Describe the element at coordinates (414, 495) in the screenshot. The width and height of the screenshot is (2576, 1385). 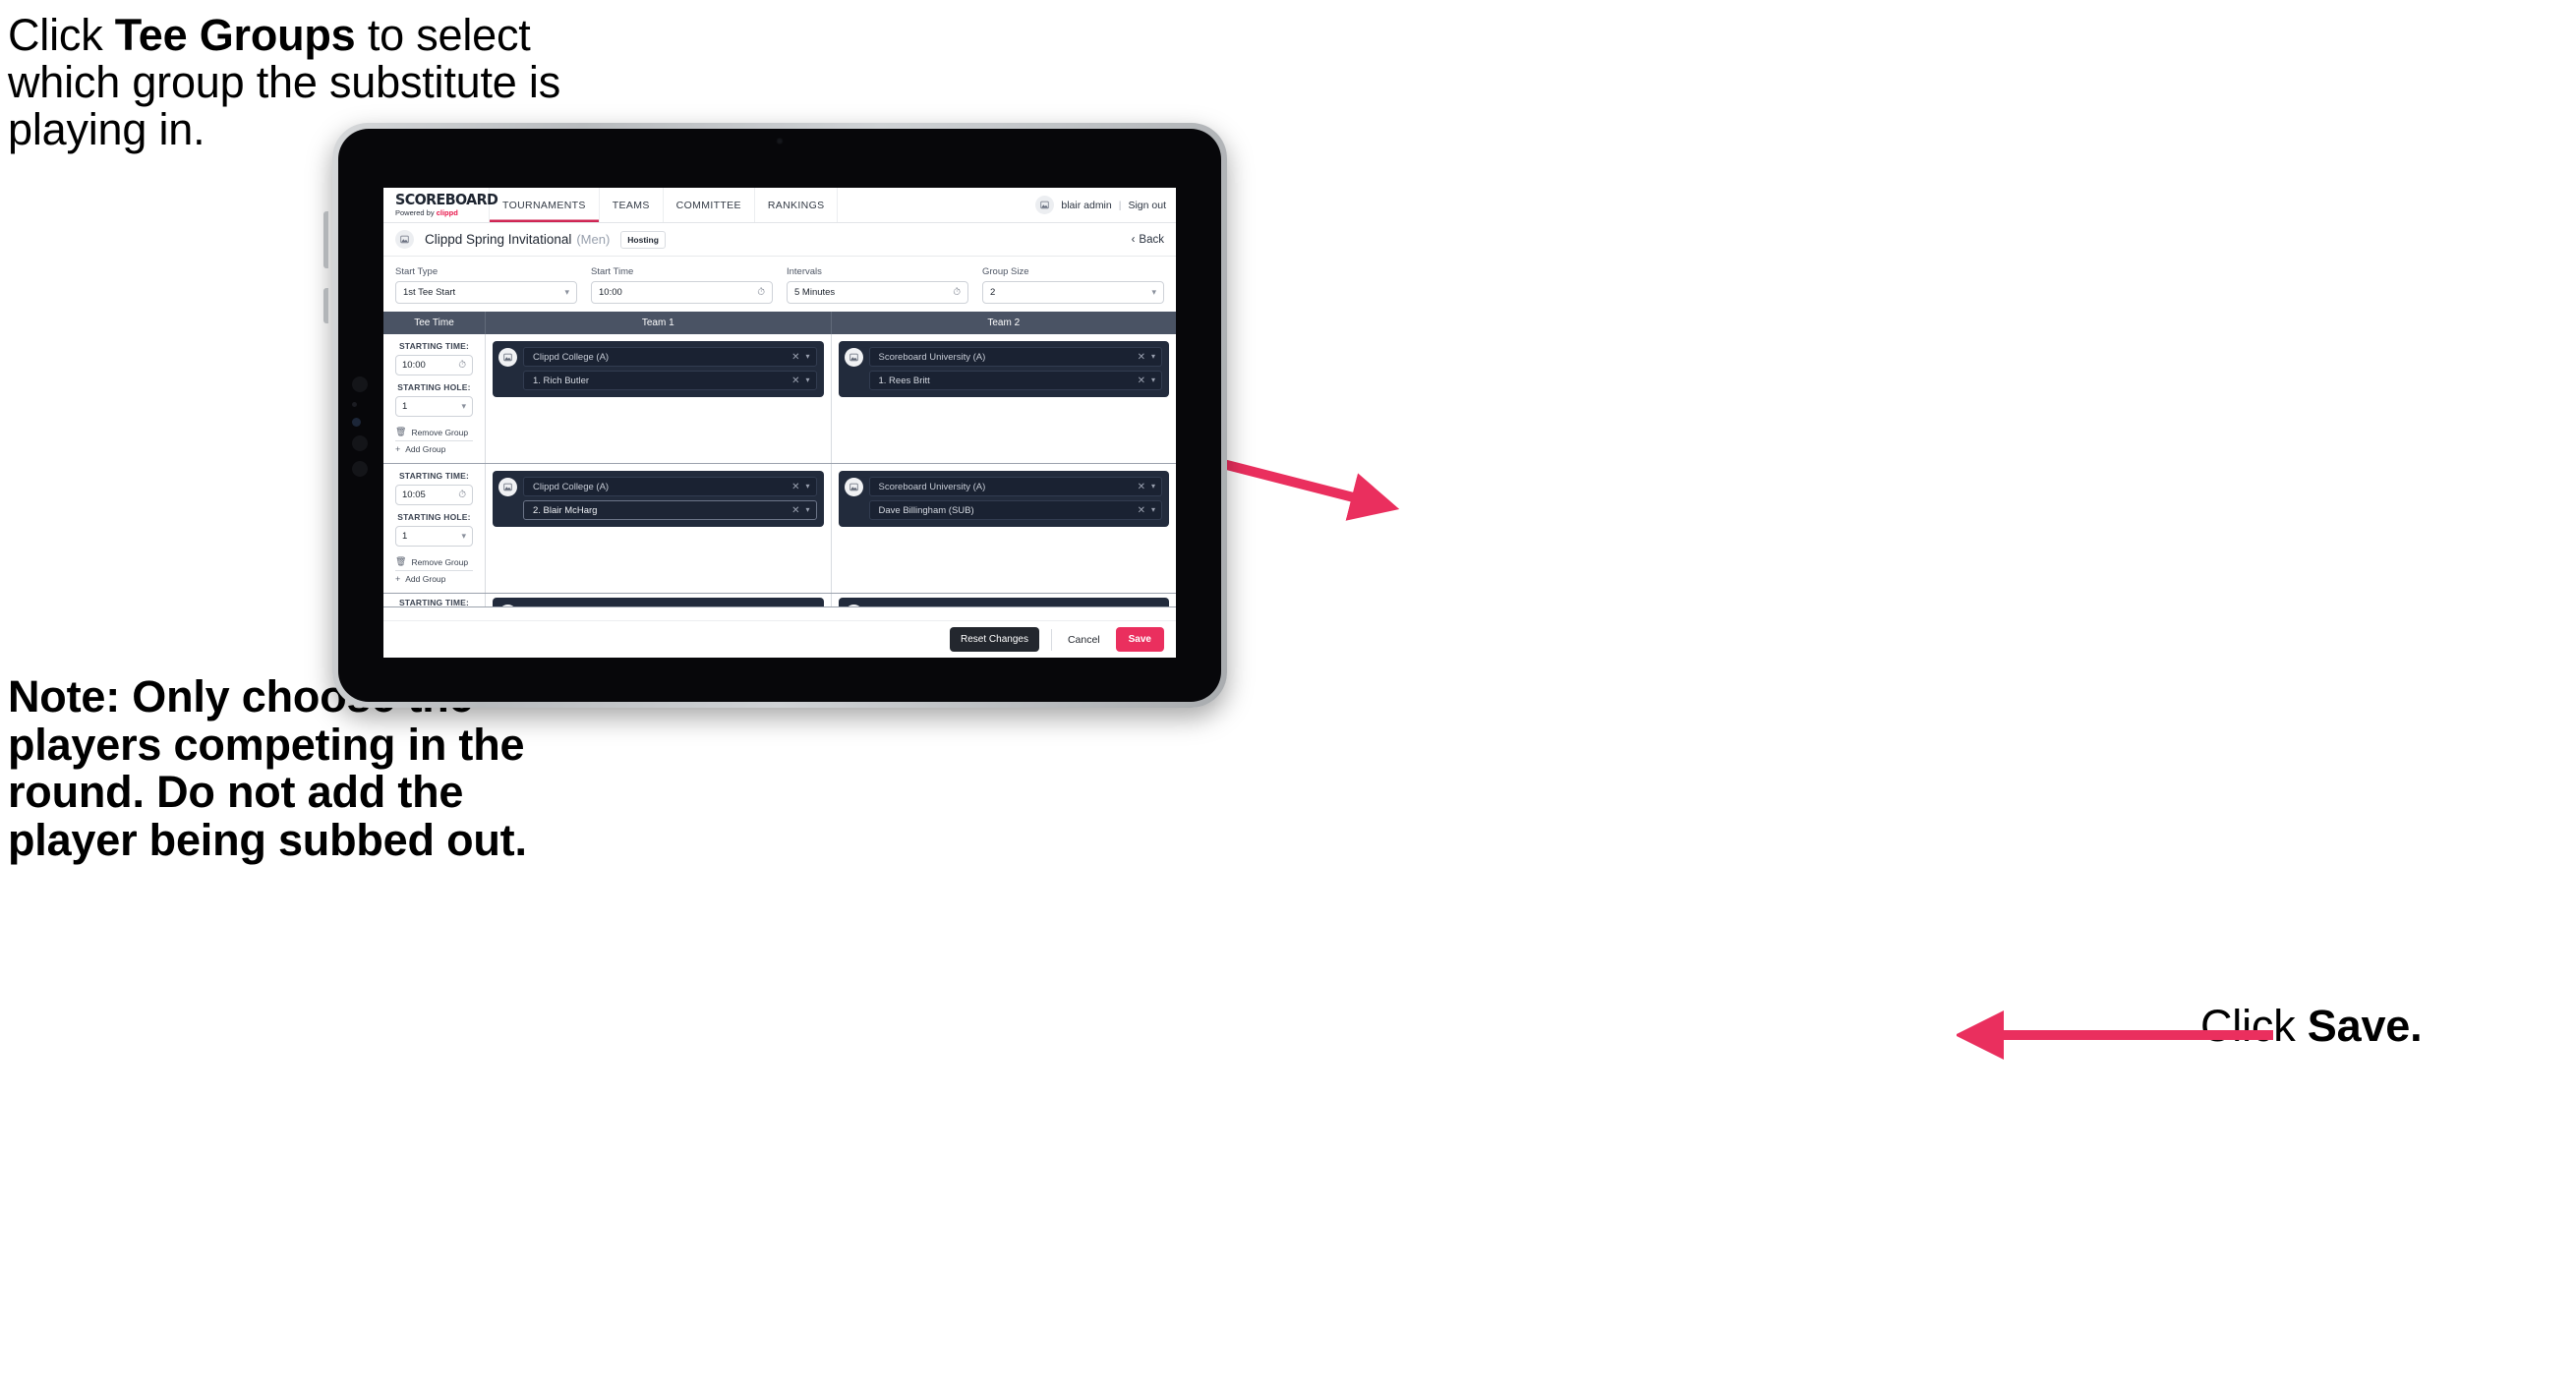
I see `starting-time-value: 10:05` at that location.